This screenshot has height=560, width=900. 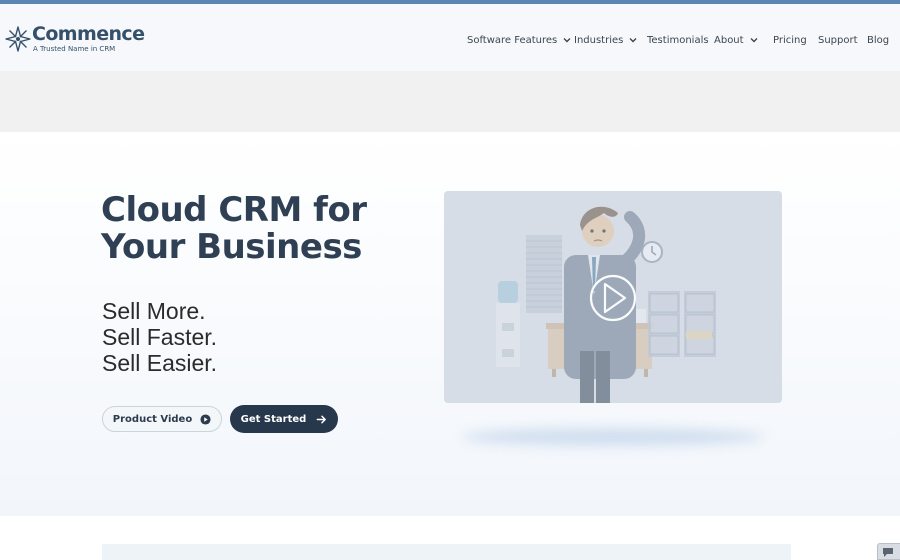 I want to click on hero-title-line: Cloud CRM for, so click(x=234, y=210).